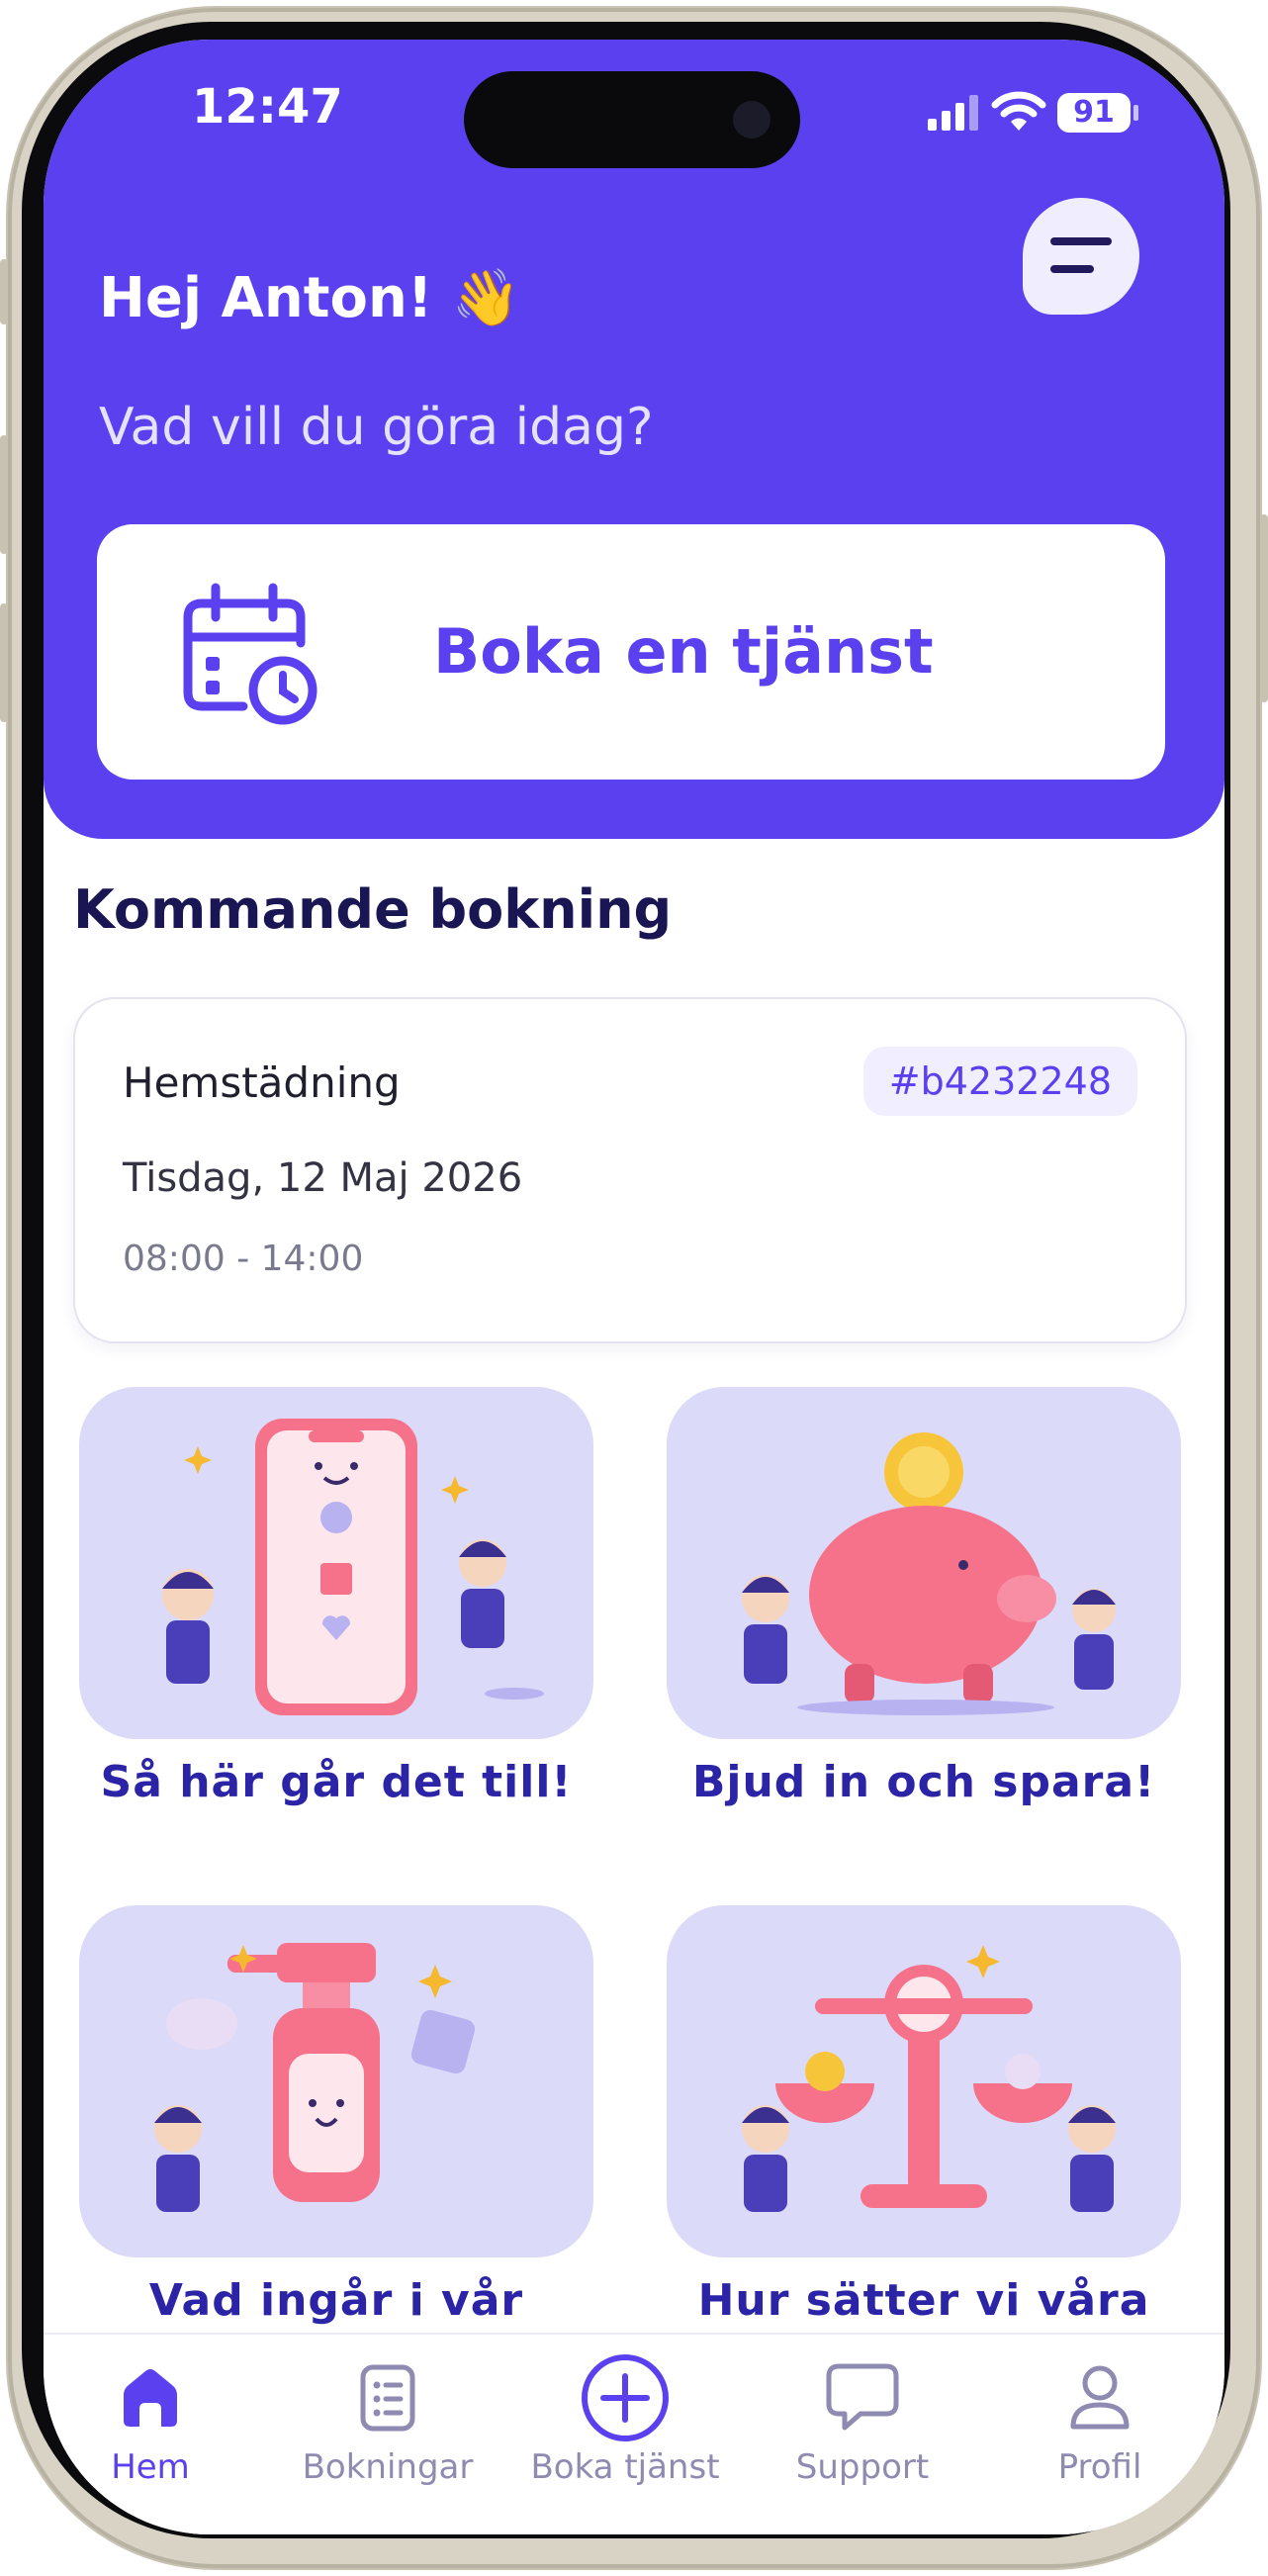 This screenshot has height=2576, width=1268. I want to click on battery-indicator: 91, so click(1094, 113).